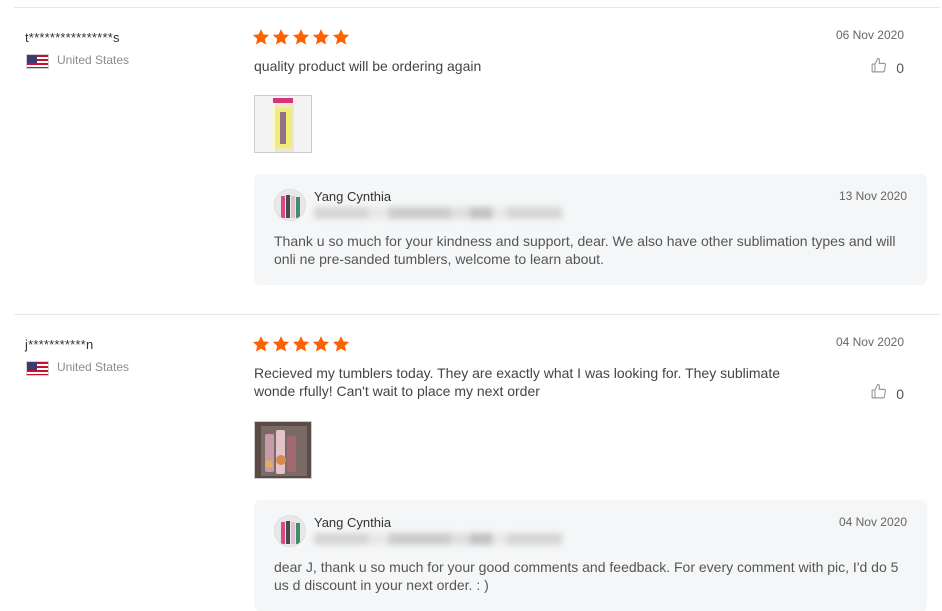 This screenshot has width=942, height=611. I want to click on review-text: quality product will be ordering again, so click(368, 66).